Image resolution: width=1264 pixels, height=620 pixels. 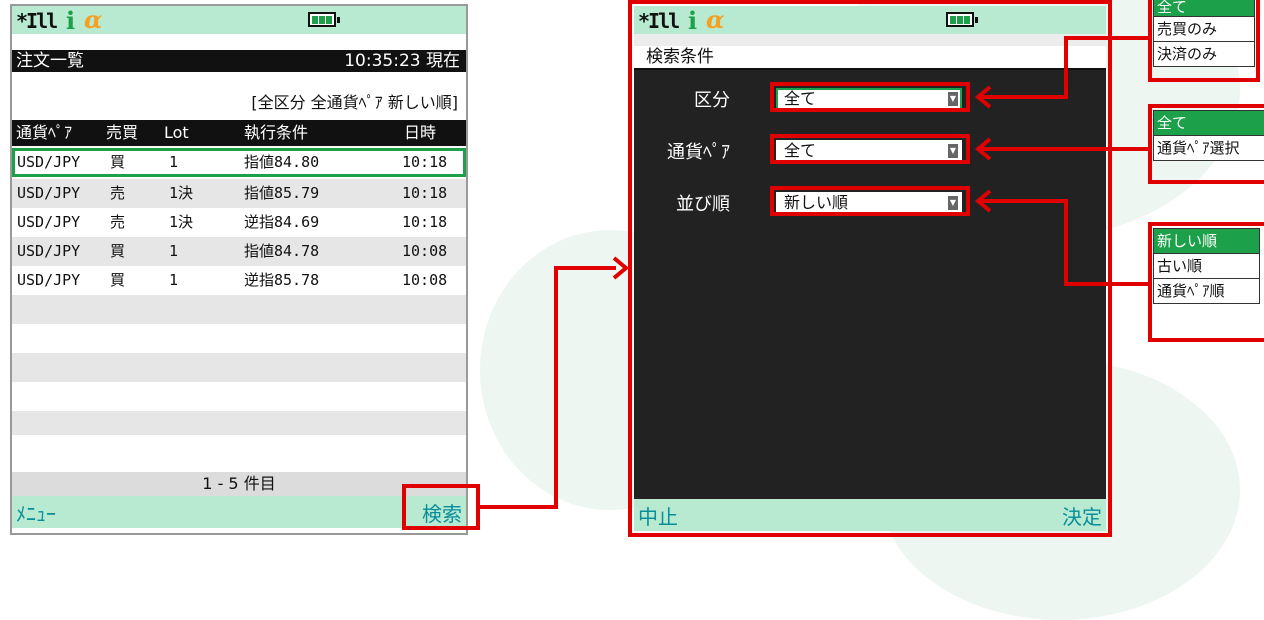 What do you see at coordinates (176, 132) in the screenshot?
I see `column-header: Lot` at bounding box center [176, 132].